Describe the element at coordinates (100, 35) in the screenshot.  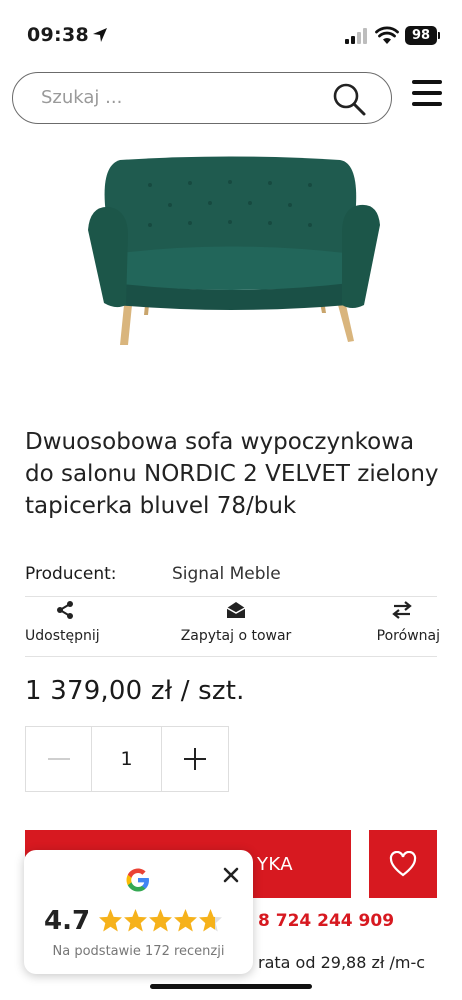
I see `location-arrow-icon` at that location.